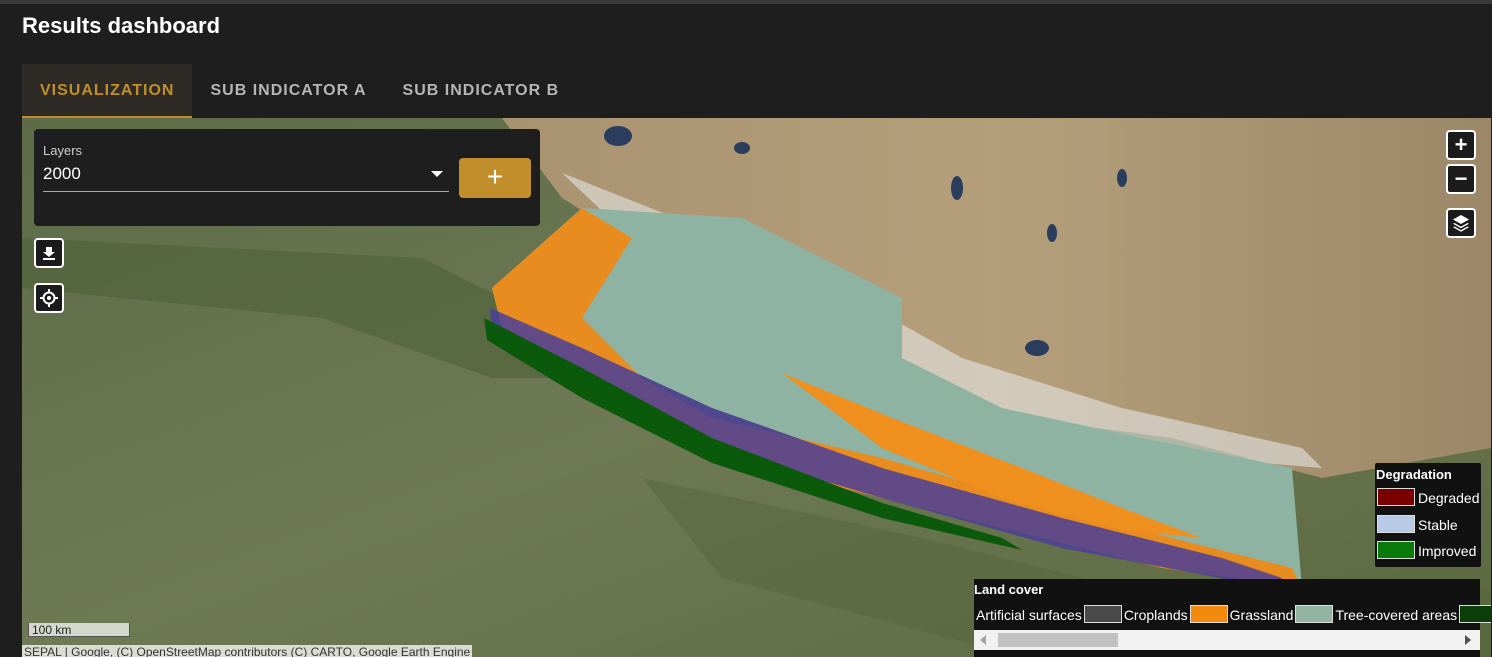 The image size is (1492, 657). What do you see at coordinates (1102, 614) in the screenshot?
I see `lc-swatch-artificial` at bounding box center [1102, 614].